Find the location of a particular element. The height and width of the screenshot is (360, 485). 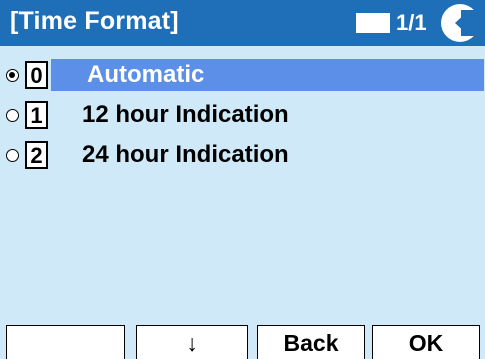

page-box-icon is located at coordinates (373, 23).